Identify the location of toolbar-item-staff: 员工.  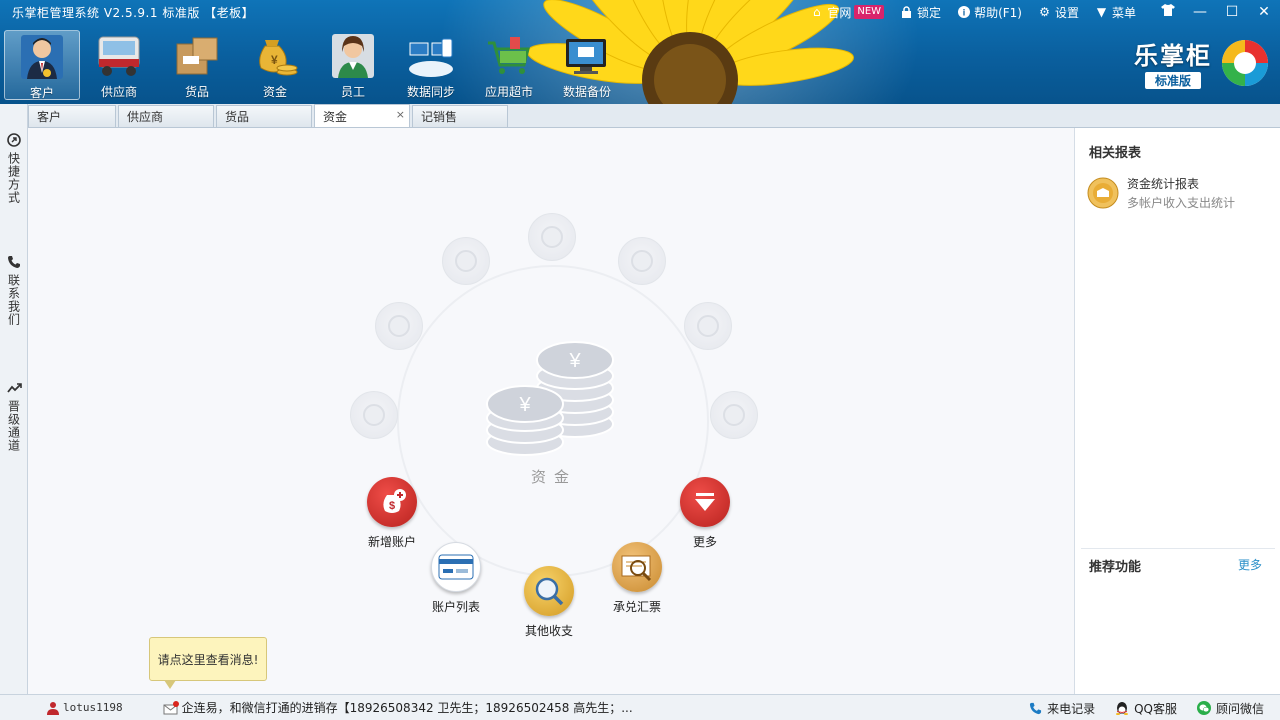
(353, 65).